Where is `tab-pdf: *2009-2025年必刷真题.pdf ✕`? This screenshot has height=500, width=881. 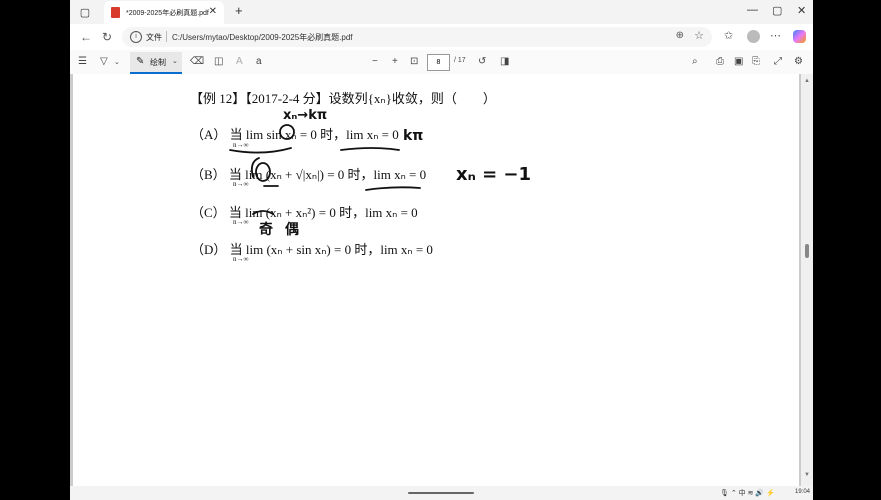
tab-pdf: *2009-2025年必刷真题.pdf ✕ is located at coordinates (164, 12).